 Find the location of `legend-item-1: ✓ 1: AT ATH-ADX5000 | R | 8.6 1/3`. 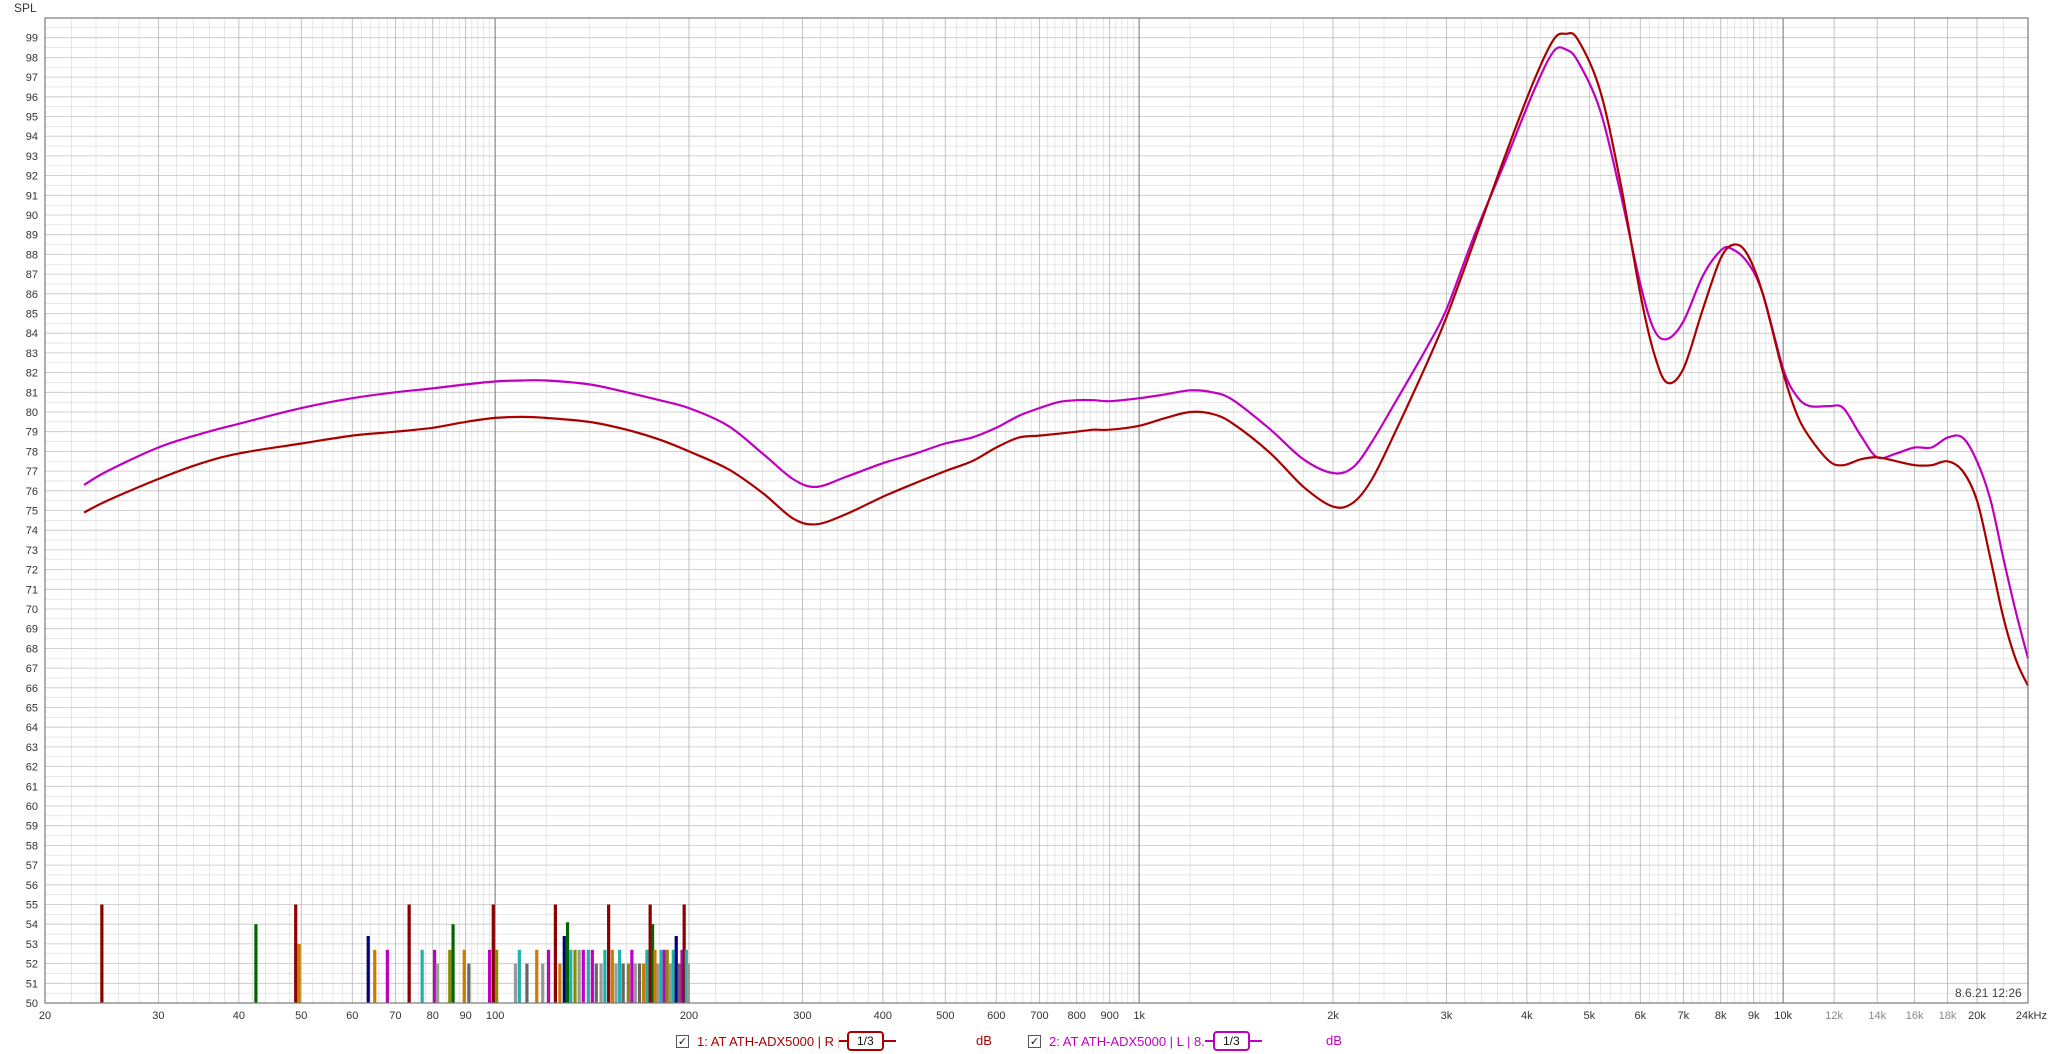

legend-item-1: ✓ 1: AT ATH-ADX5000 | R | 8.6 1/3 is located at coordinates (786, 1041).